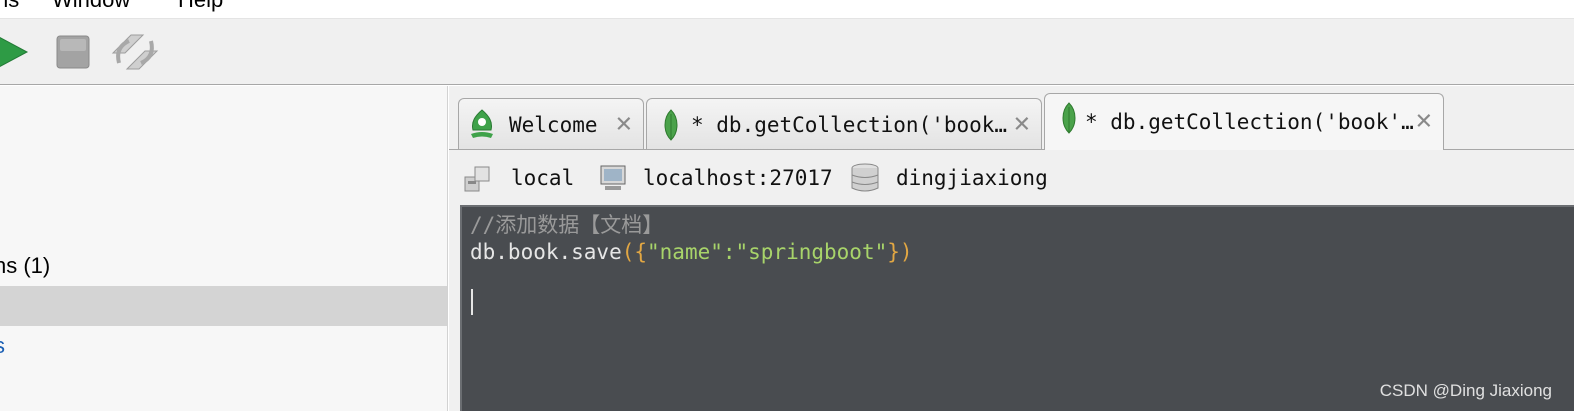 The image size is (1574, 411). I want to click on host-address: localhost:27017, so click(738, 177).